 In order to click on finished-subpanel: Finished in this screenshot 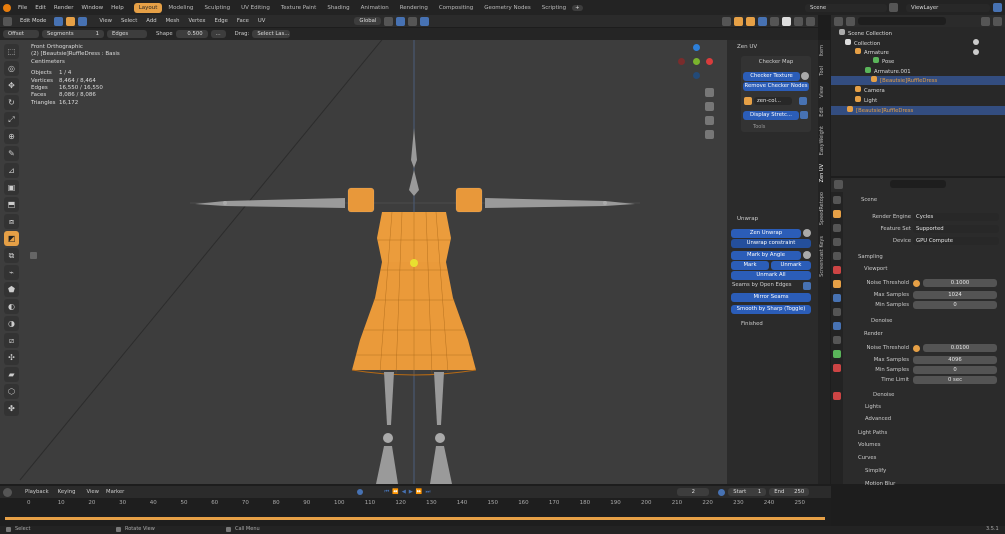, I will do `click(752, 324)`.